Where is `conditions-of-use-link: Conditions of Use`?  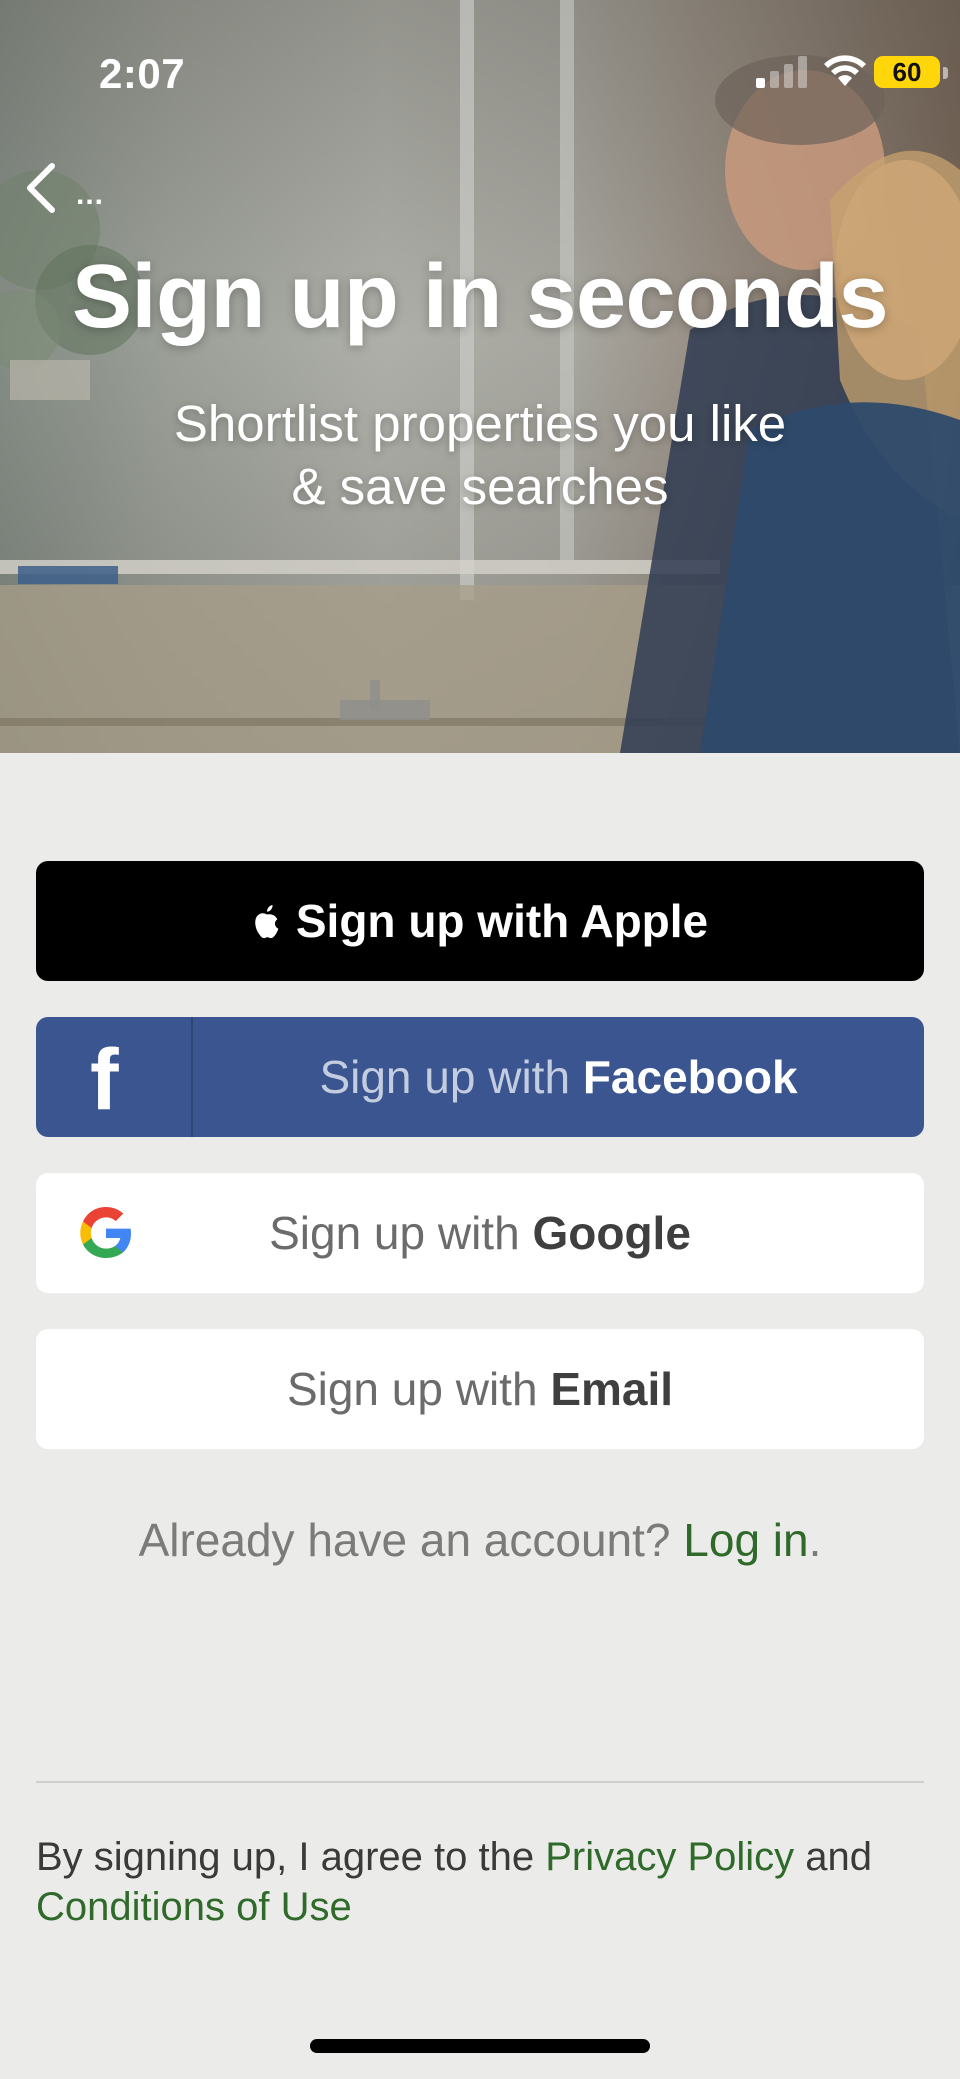
conditions-of-use-link: Conditions of Use is located at coordinates (194, 1907).